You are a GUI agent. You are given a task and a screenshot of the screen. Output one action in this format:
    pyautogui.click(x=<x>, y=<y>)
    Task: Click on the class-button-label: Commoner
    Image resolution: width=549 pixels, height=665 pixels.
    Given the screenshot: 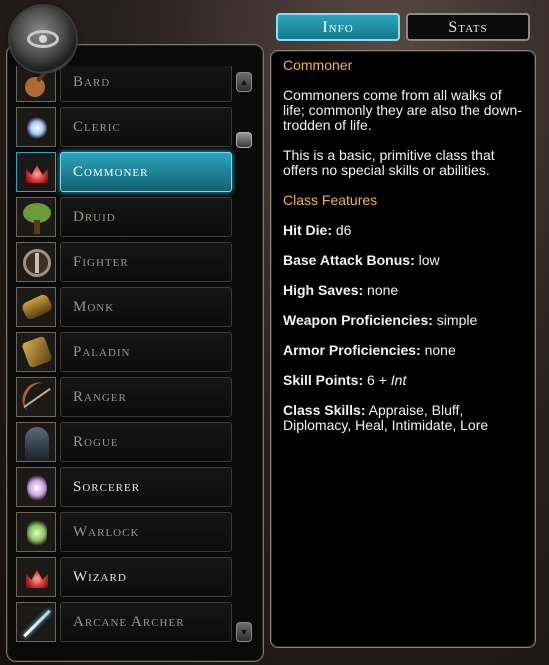 What is the action you would take?
    pyautogui.click(x=146, y=172)
    